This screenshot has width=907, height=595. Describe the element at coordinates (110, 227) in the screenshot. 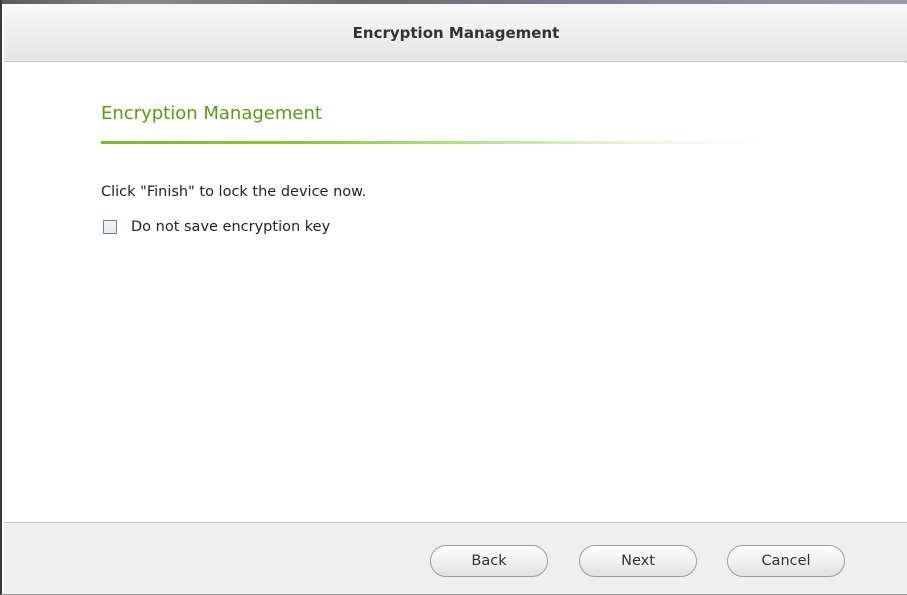

I see `do-not-save-key-checkbox` at that location.